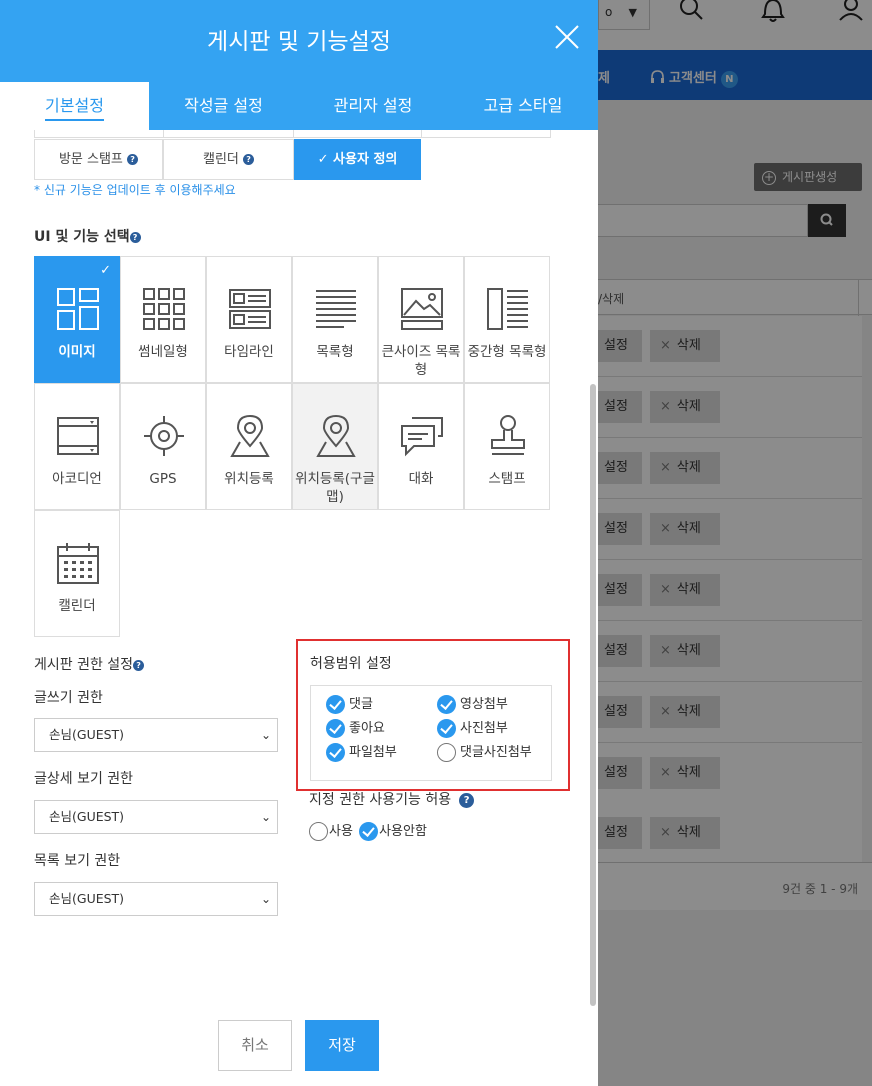 The image size is (872, 1086). I want to click on ui-option-timeline: 타임라인, so click(249, 319).